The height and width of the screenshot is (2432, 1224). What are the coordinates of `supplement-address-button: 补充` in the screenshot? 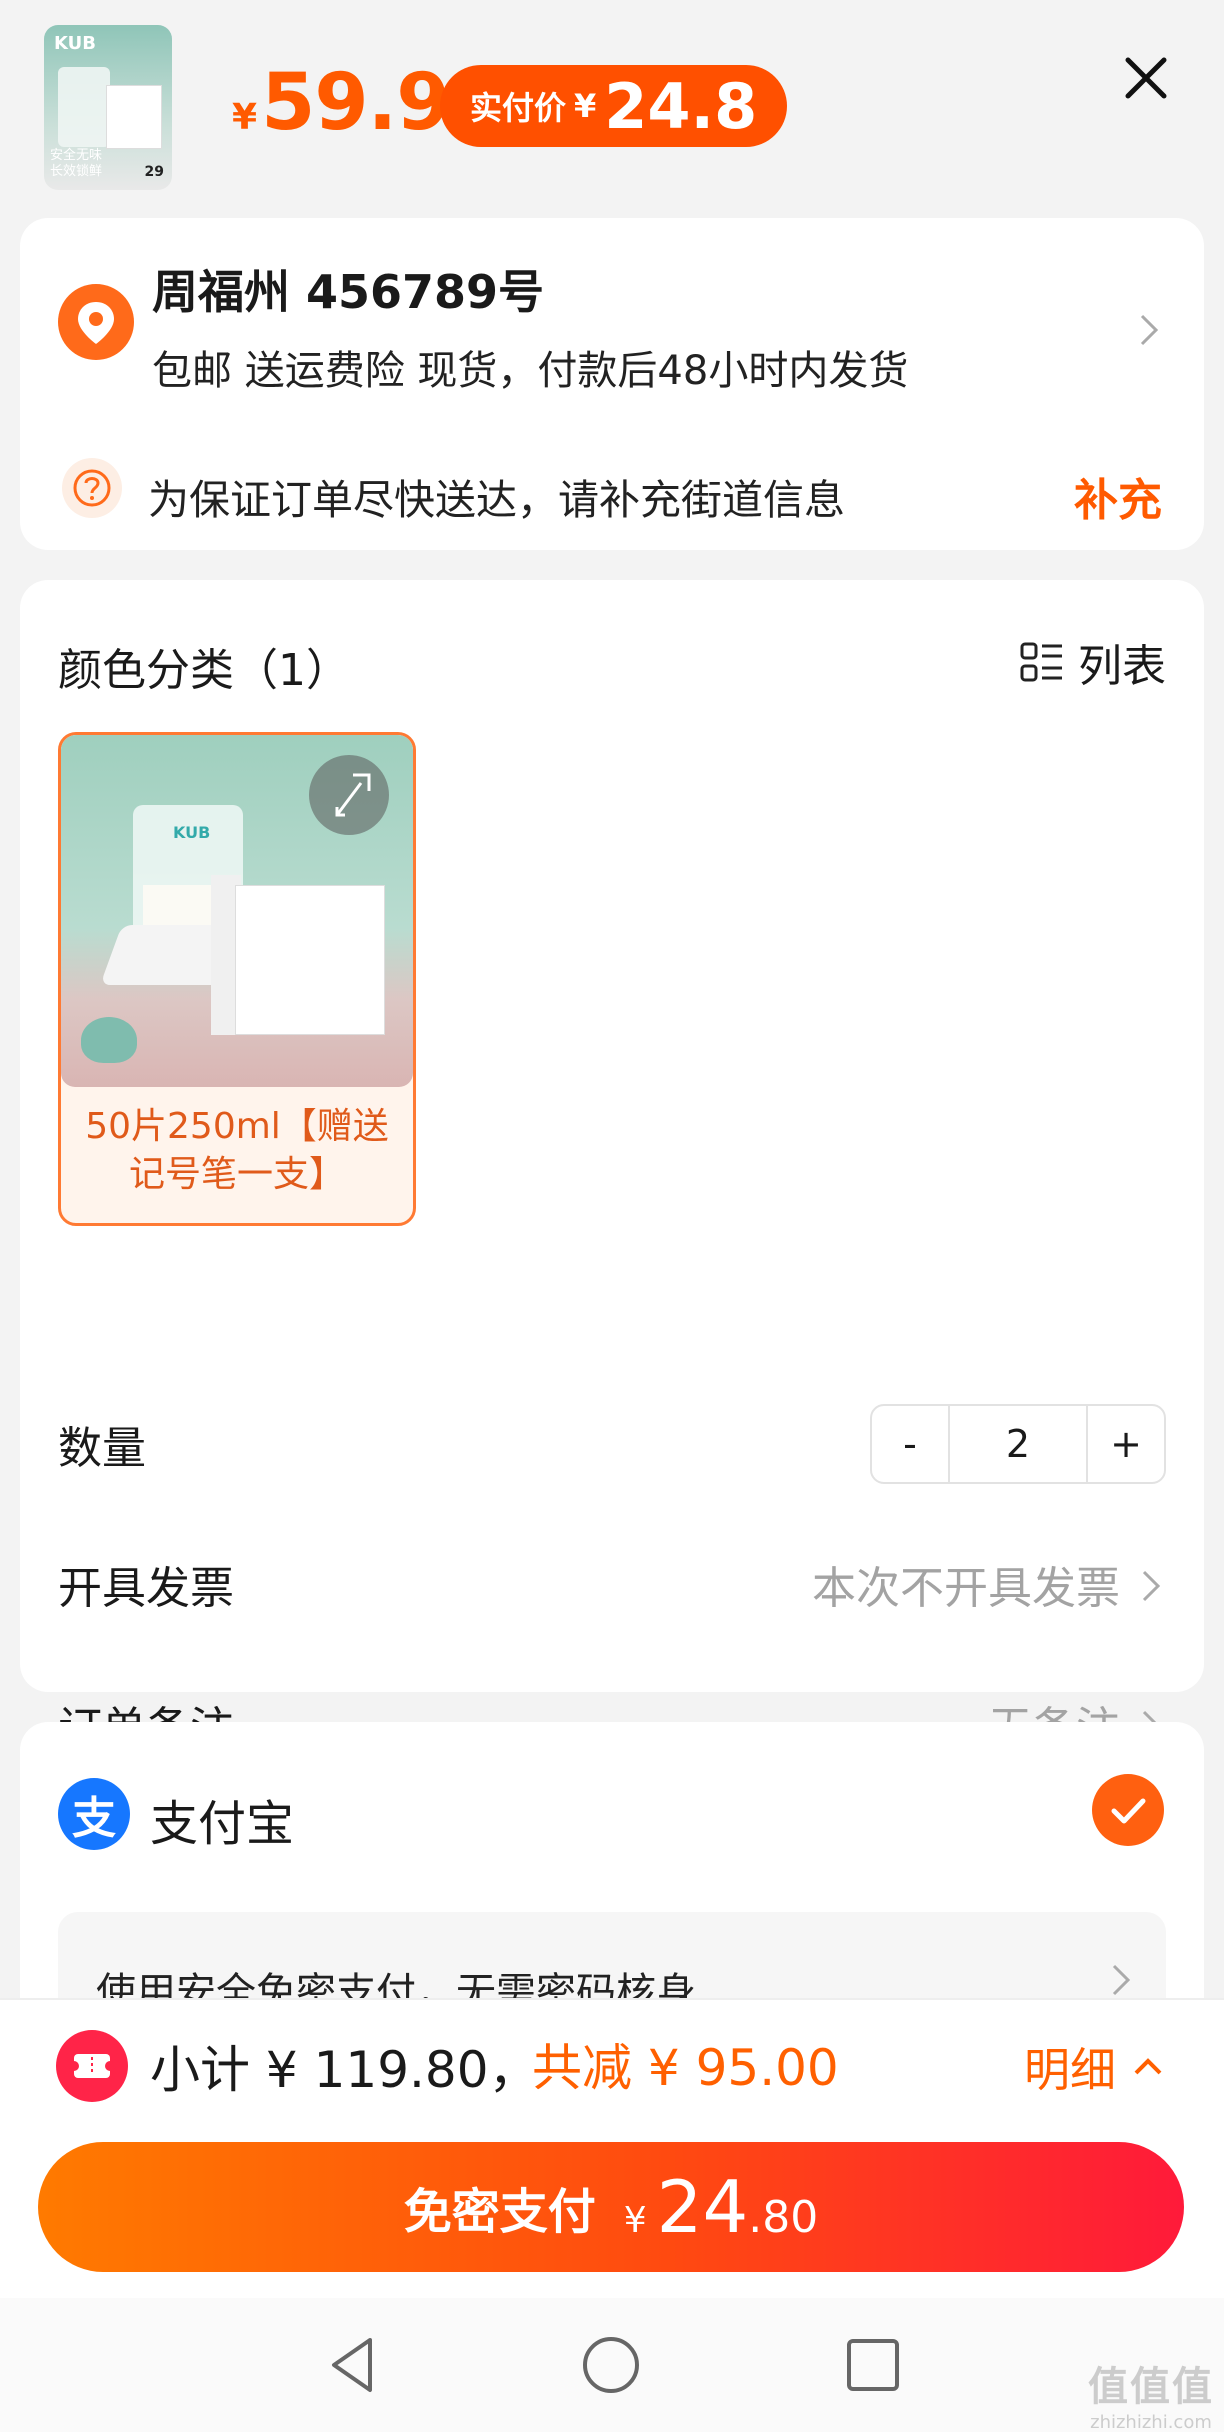 It's located at (1118, 496).